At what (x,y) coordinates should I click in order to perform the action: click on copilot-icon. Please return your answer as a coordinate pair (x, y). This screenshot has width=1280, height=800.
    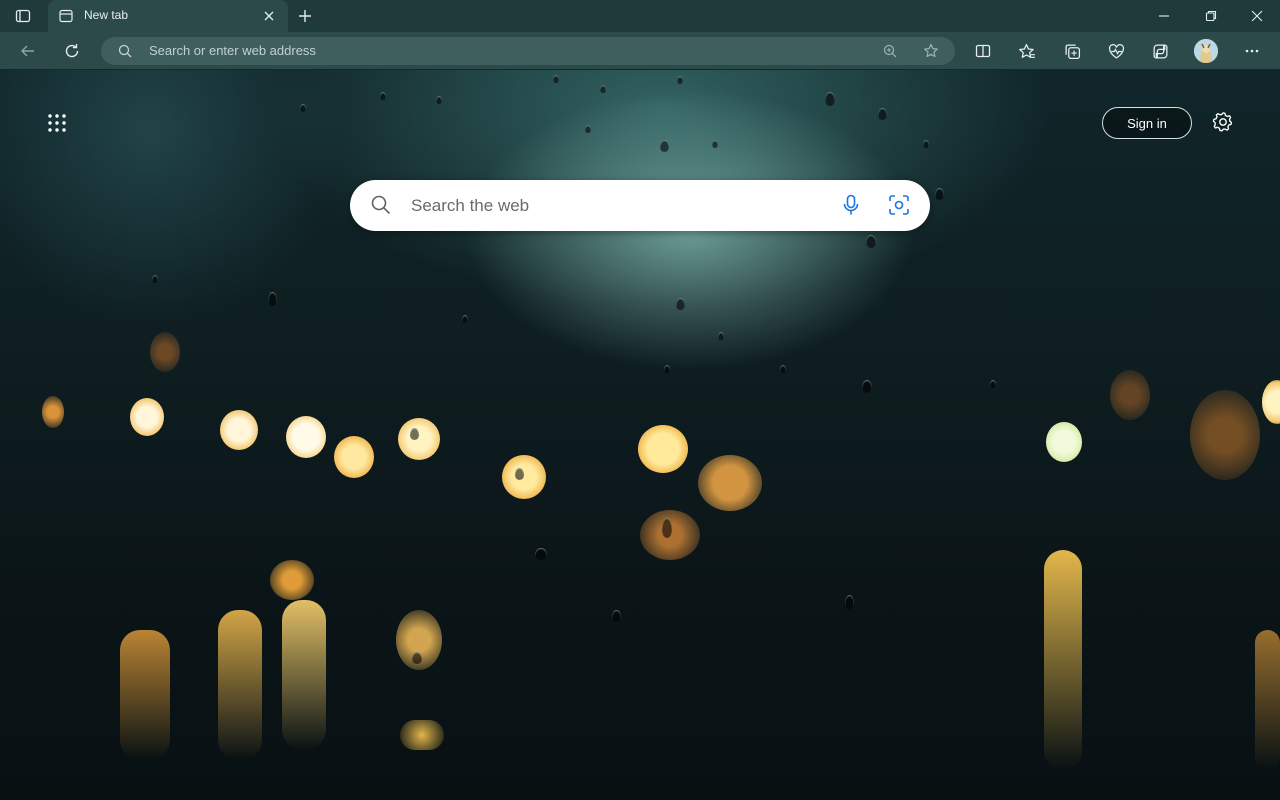
    Looking at the image, I should click on (1160, 51).